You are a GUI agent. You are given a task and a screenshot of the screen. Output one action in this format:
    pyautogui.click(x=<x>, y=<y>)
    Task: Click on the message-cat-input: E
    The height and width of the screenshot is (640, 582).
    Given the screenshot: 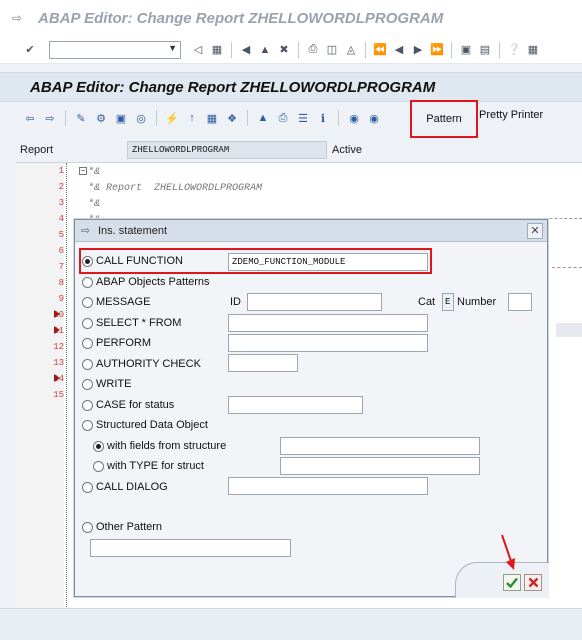 What is the action you would take?
    pyautogui.click(x=448, y=302)
    